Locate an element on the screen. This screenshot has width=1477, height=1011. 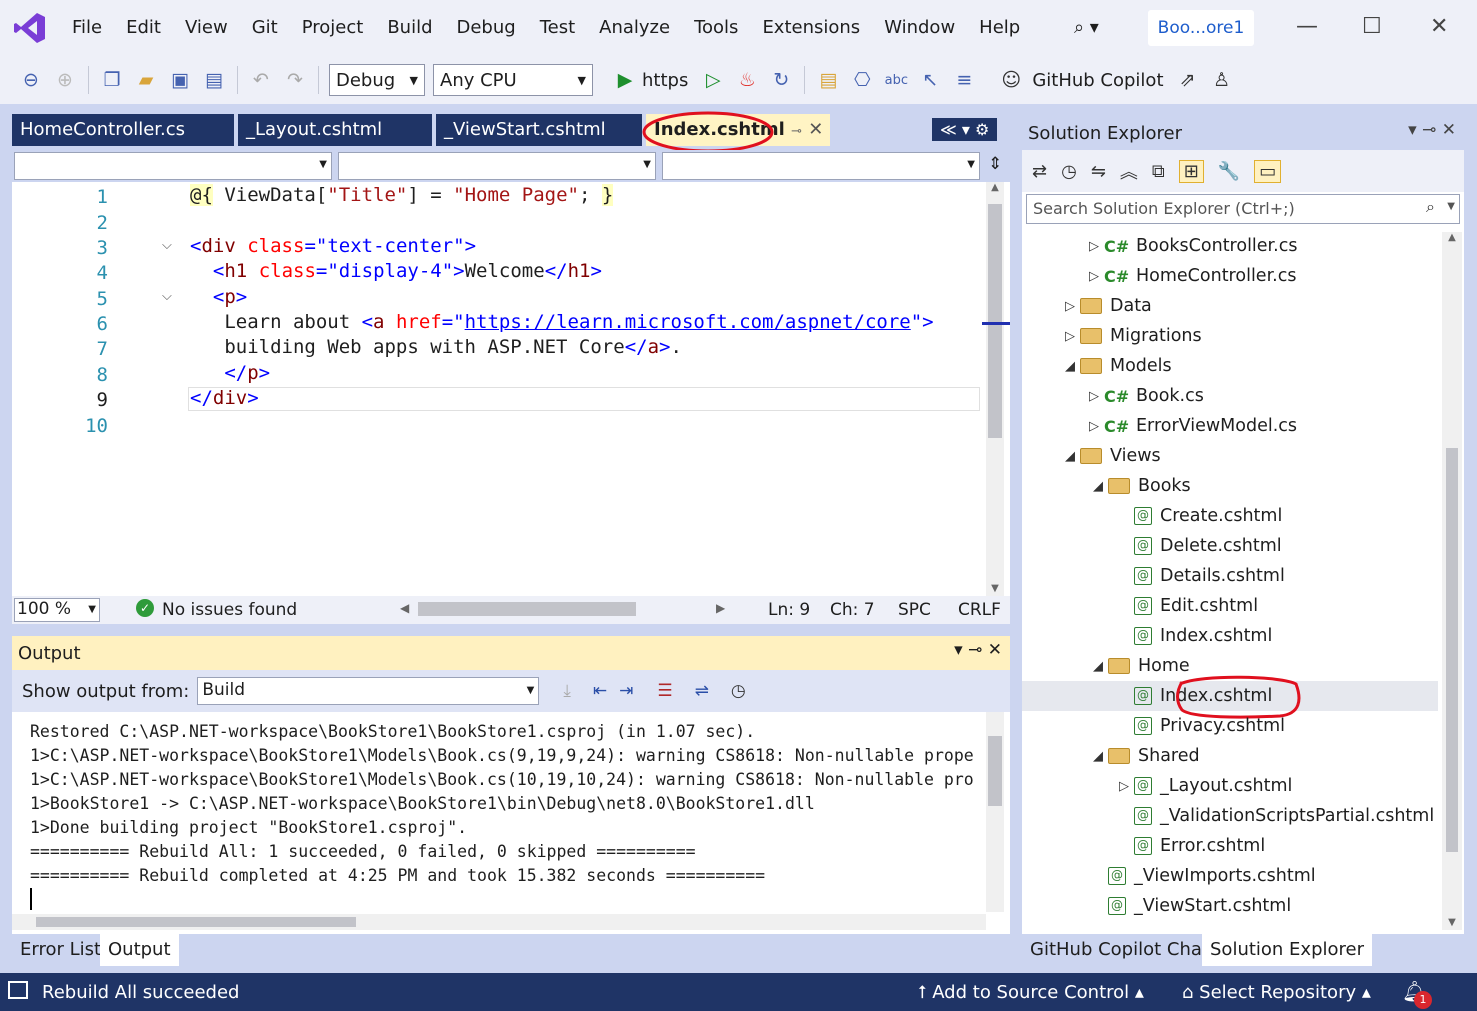
editor-vertical-scrollbar: ▲ ▼ is located at coordinates (995, 389).